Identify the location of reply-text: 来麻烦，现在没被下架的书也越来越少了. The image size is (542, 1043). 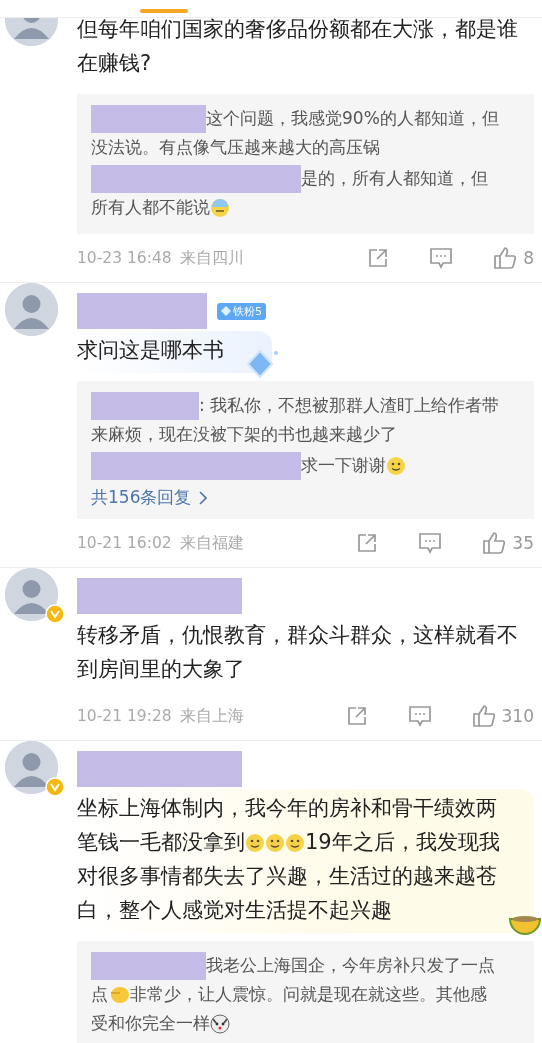
(244, 434).